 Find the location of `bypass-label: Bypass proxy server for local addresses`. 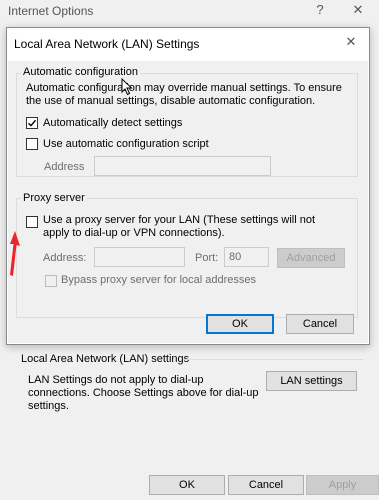

bypass-label: Bypass proxy server for local addresses is located at coordinates (158, 280).